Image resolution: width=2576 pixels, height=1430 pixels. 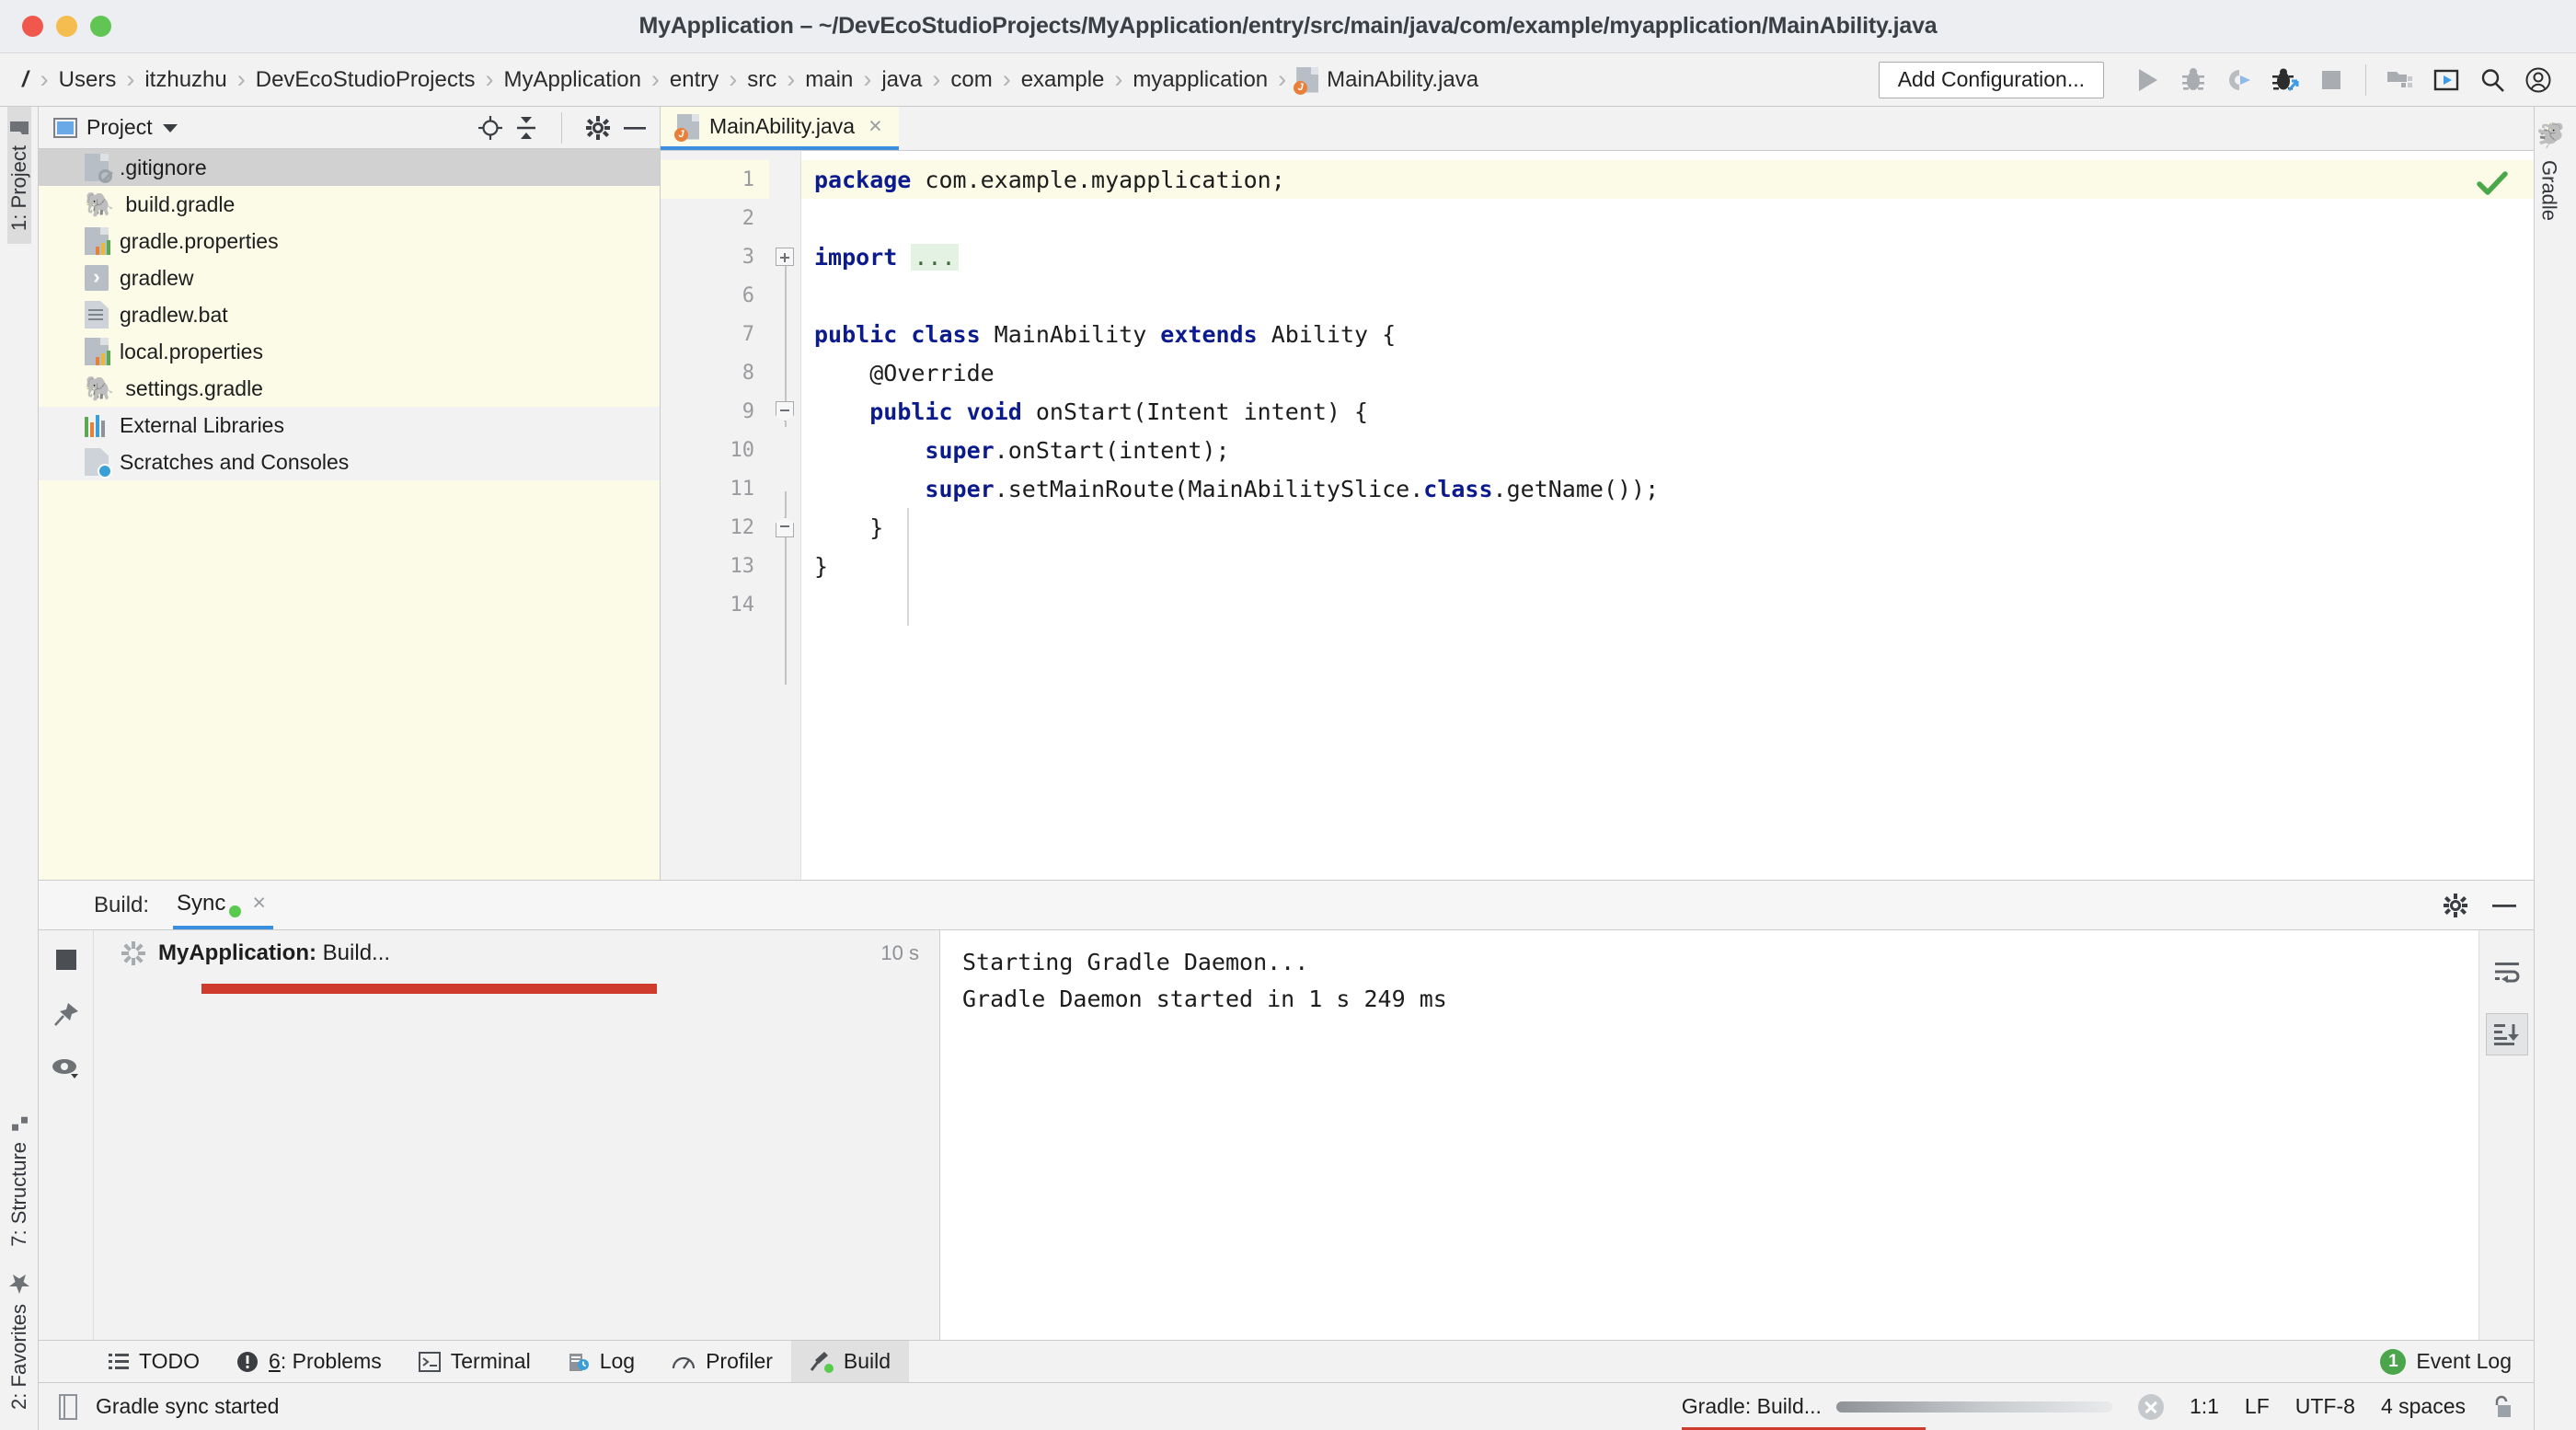 What do you see at coordinates (349, 204) in the screenshot?
I see `tree-item-build-gradle: 🐘 build.gradle` at bounding box center [349, 204].